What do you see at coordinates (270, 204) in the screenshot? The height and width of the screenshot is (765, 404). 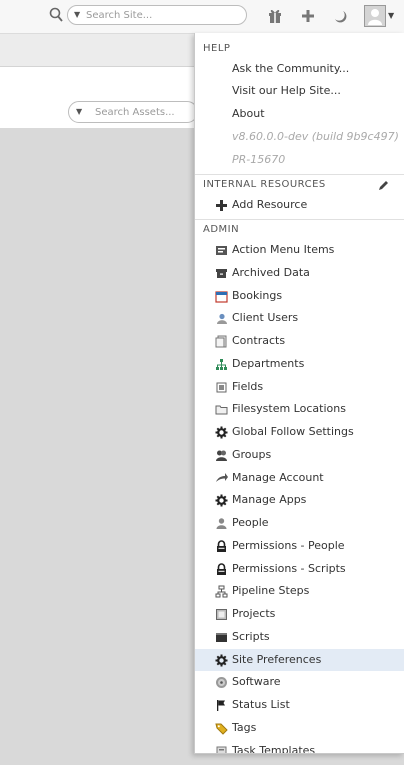 I see `menu-item-label: Add Resource` at bounding box center [270, 204].